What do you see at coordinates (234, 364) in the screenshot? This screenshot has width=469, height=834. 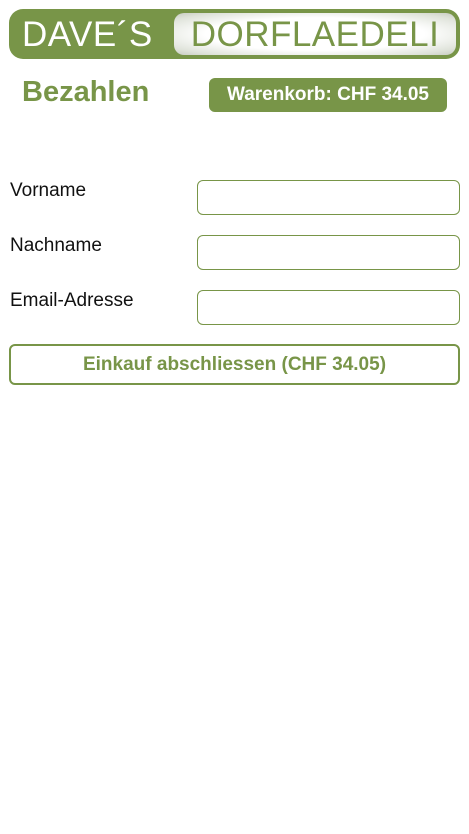 I see `complete-purchase-button: Einkauf abschliessen (CHF 34.05)` at bounding box center [234, 364].